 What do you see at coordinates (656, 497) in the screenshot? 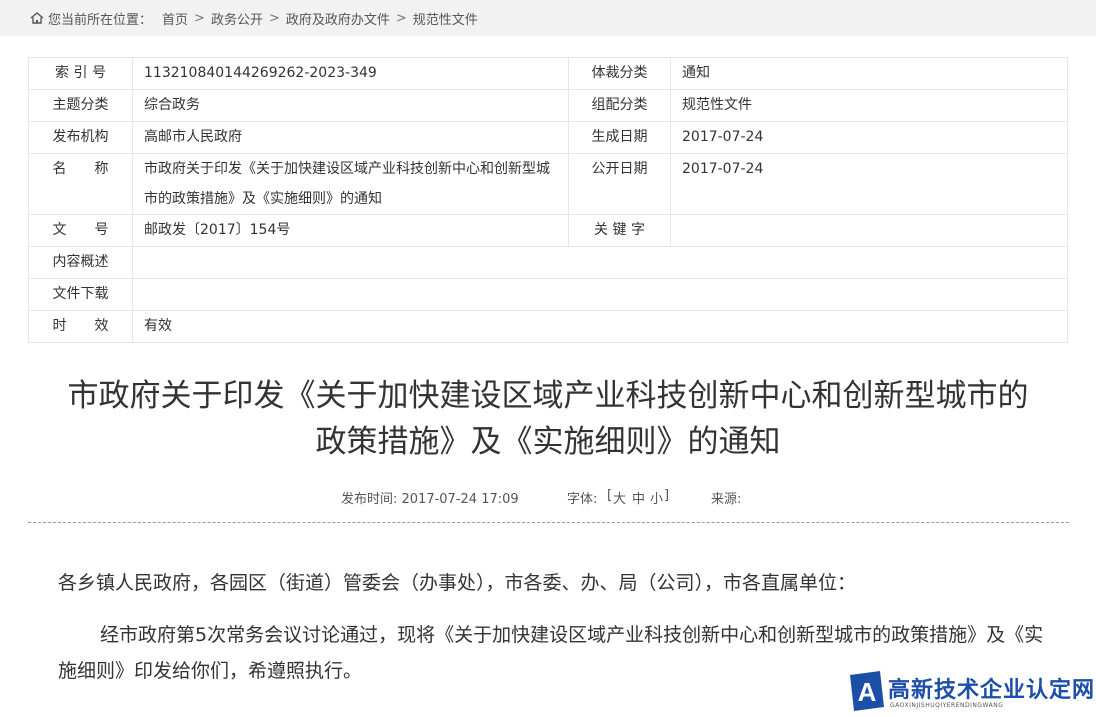
I see `font-size-small-button: 小` at bounding box center [656, 497].